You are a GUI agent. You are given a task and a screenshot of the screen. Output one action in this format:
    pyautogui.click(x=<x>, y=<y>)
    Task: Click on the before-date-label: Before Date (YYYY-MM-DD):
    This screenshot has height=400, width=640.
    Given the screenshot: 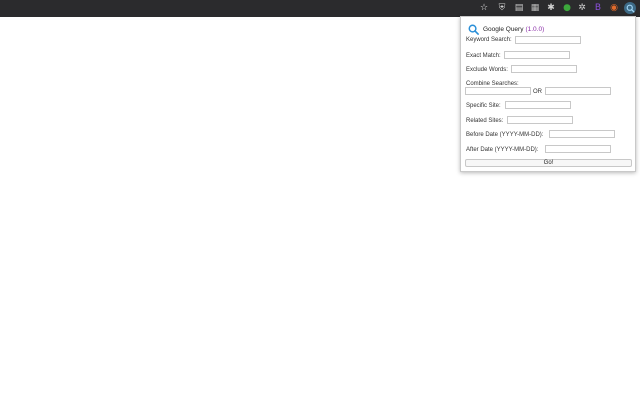 What is the action you would take?
    pyautogui.click(x=505, y=135)
    